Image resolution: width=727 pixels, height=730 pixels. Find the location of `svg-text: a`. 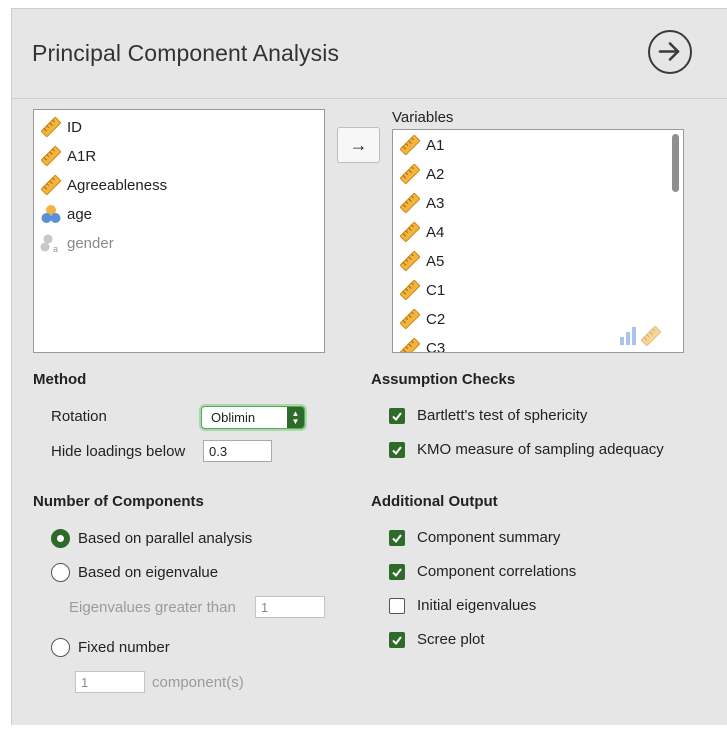

svg-text: a is located at coordinates (55, 249).